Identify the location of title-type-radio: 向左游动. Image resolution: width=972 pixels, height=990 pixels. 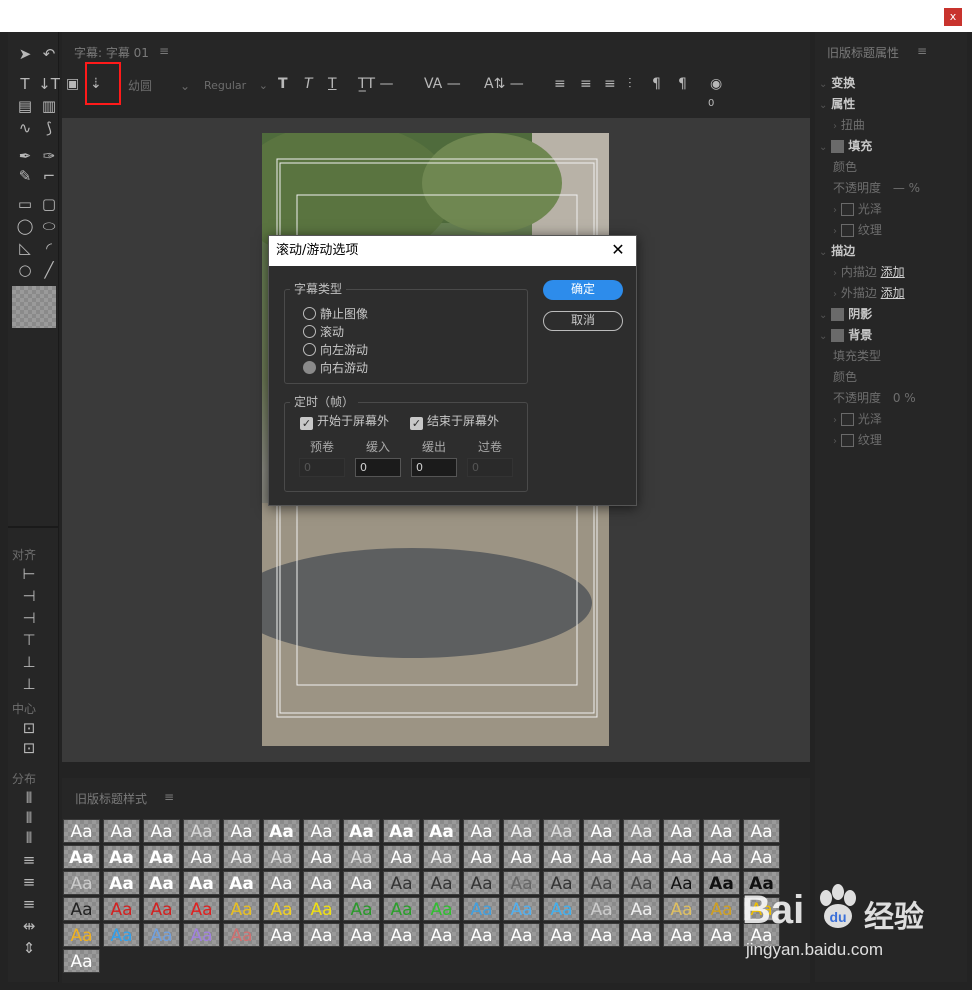
(335, 349).